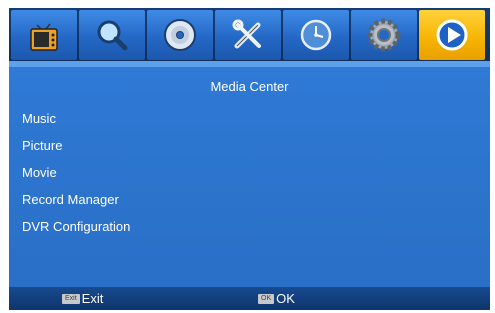 The image size is (495, 313). I want to click on key-hint-bar: Exit Exit OK OK, so click(249, 298).